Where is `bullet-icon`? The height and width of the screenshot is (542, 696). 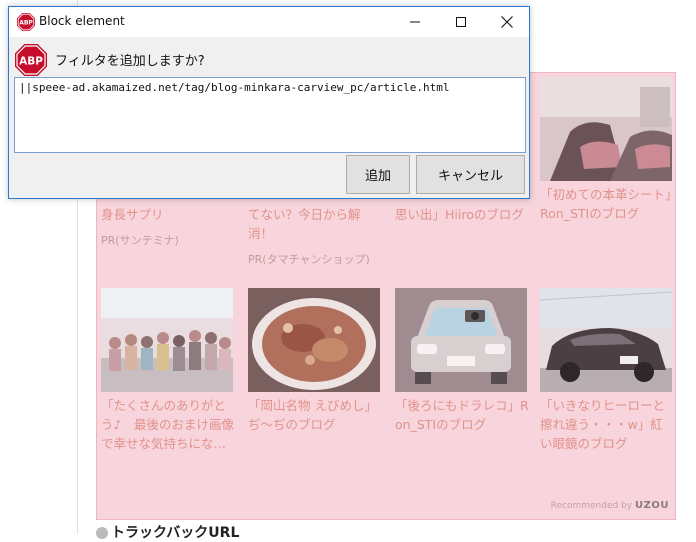 bullet-icon is located at coordinates (102, 533).